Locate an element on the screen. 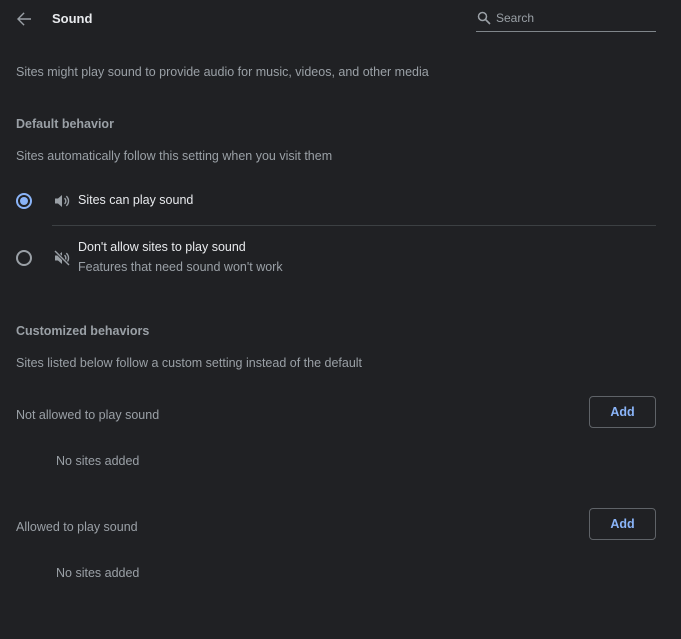  default-behavior-heading: Default behavior is located at coordinates (65, 124).